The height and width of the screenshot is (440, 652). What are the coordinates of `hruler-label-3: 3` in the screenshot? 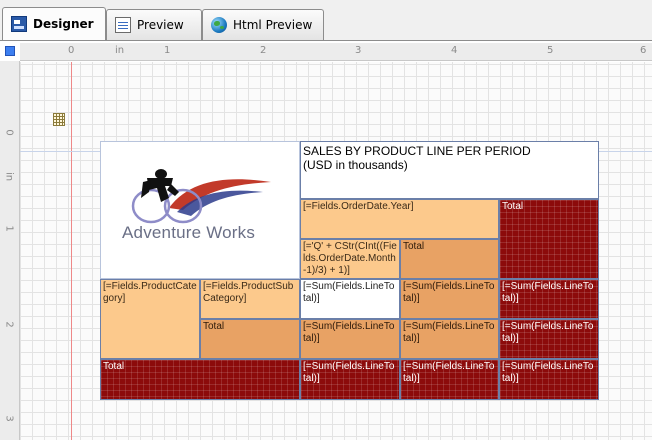 It's located at (358, 50).